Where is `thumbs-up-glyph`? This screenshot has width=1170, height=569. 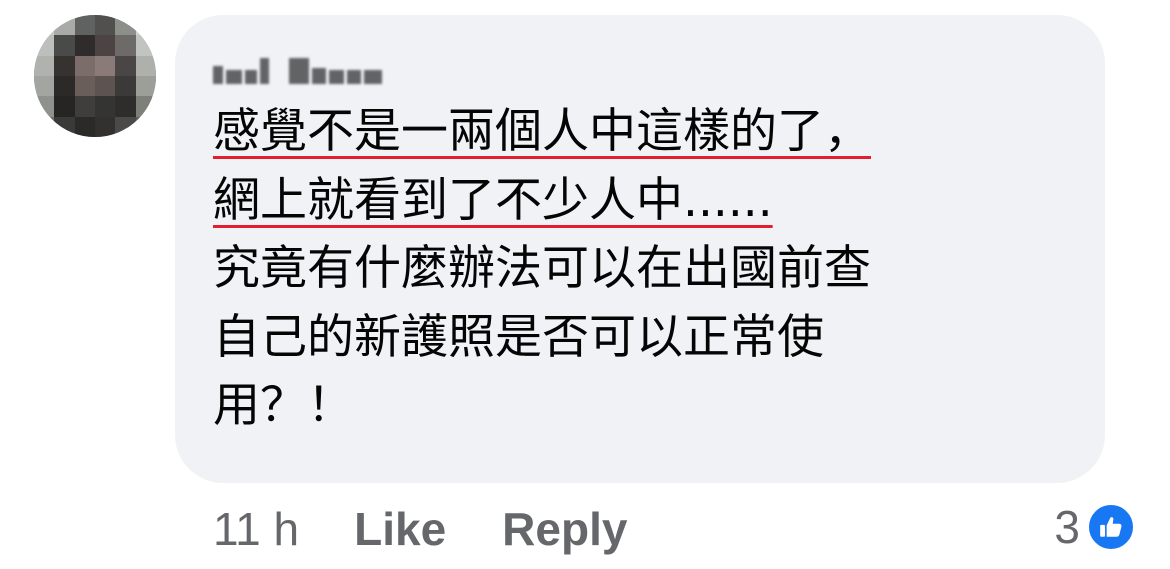
thumbs-up-glyph is located at coordinates (1111, 527).